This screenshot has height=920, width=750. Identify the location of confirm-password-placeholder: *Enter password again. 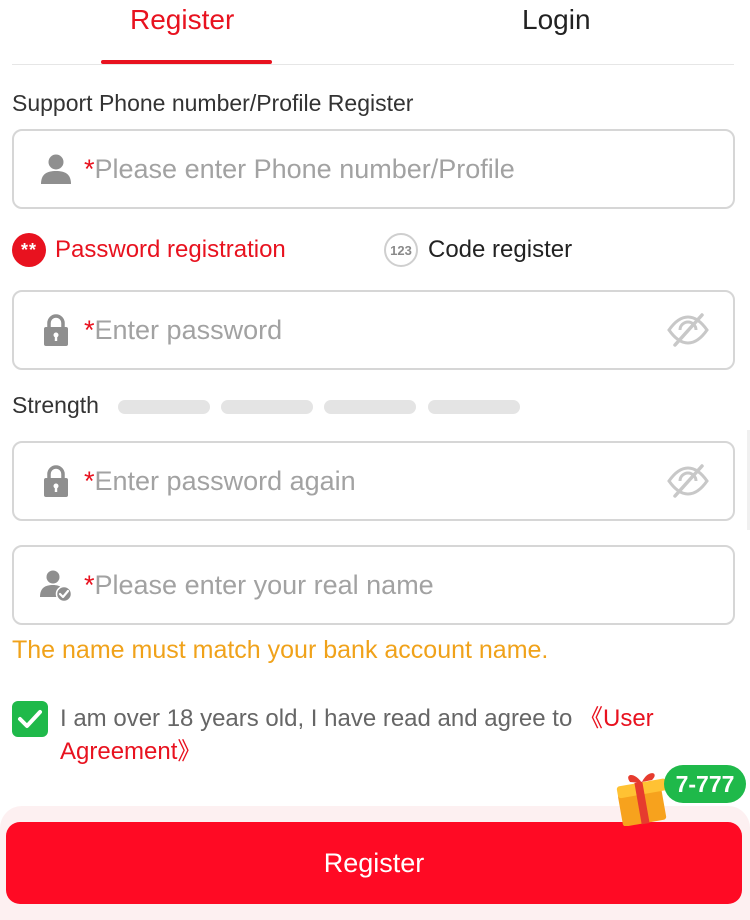
(220, 481).